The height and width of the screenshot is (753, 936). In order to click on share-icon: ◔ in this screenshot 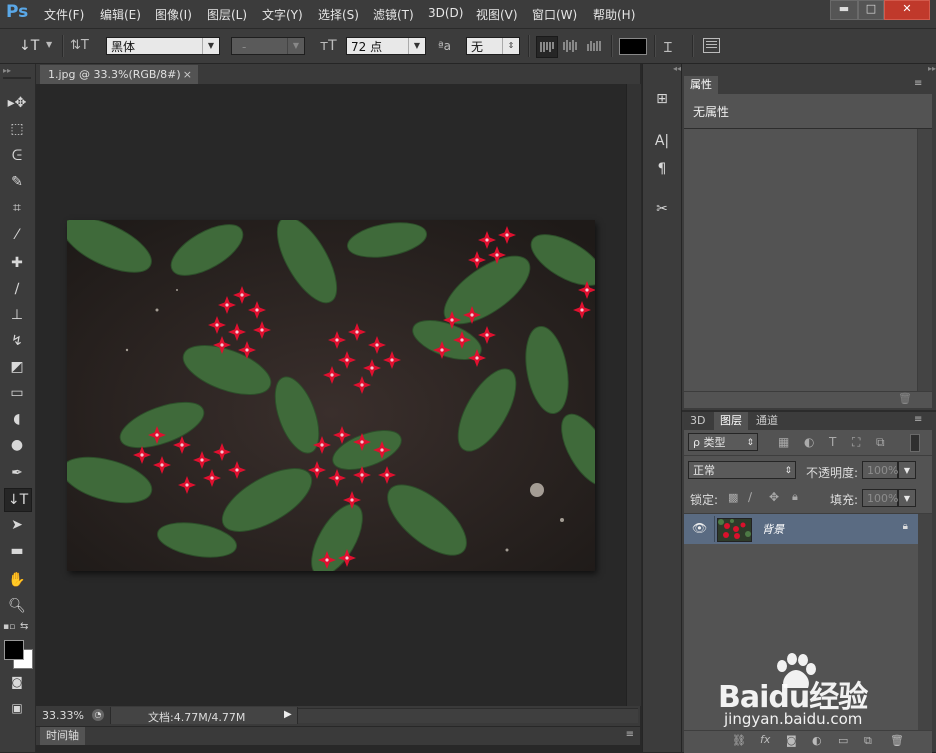, I will do `click(98, 715)`.